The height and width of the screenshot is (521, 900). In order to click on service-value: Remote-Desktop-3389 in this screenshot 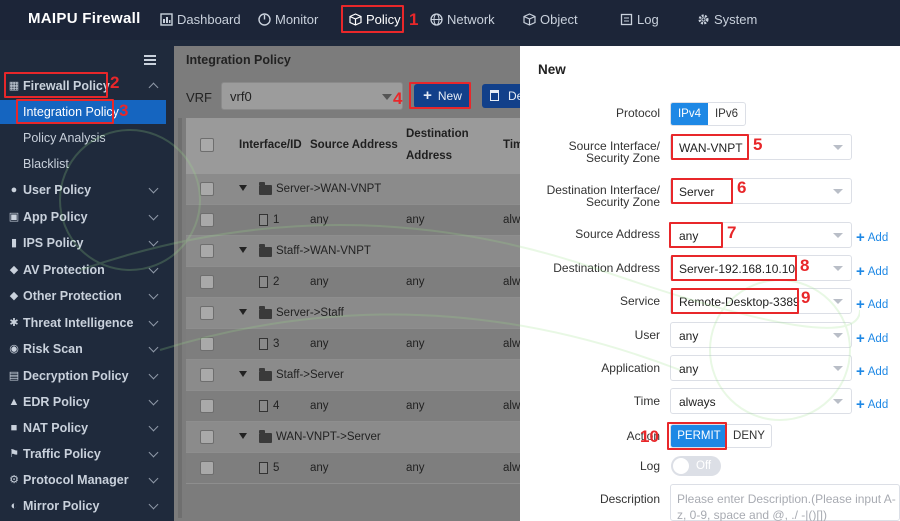, I will do `click(739, 302)`.